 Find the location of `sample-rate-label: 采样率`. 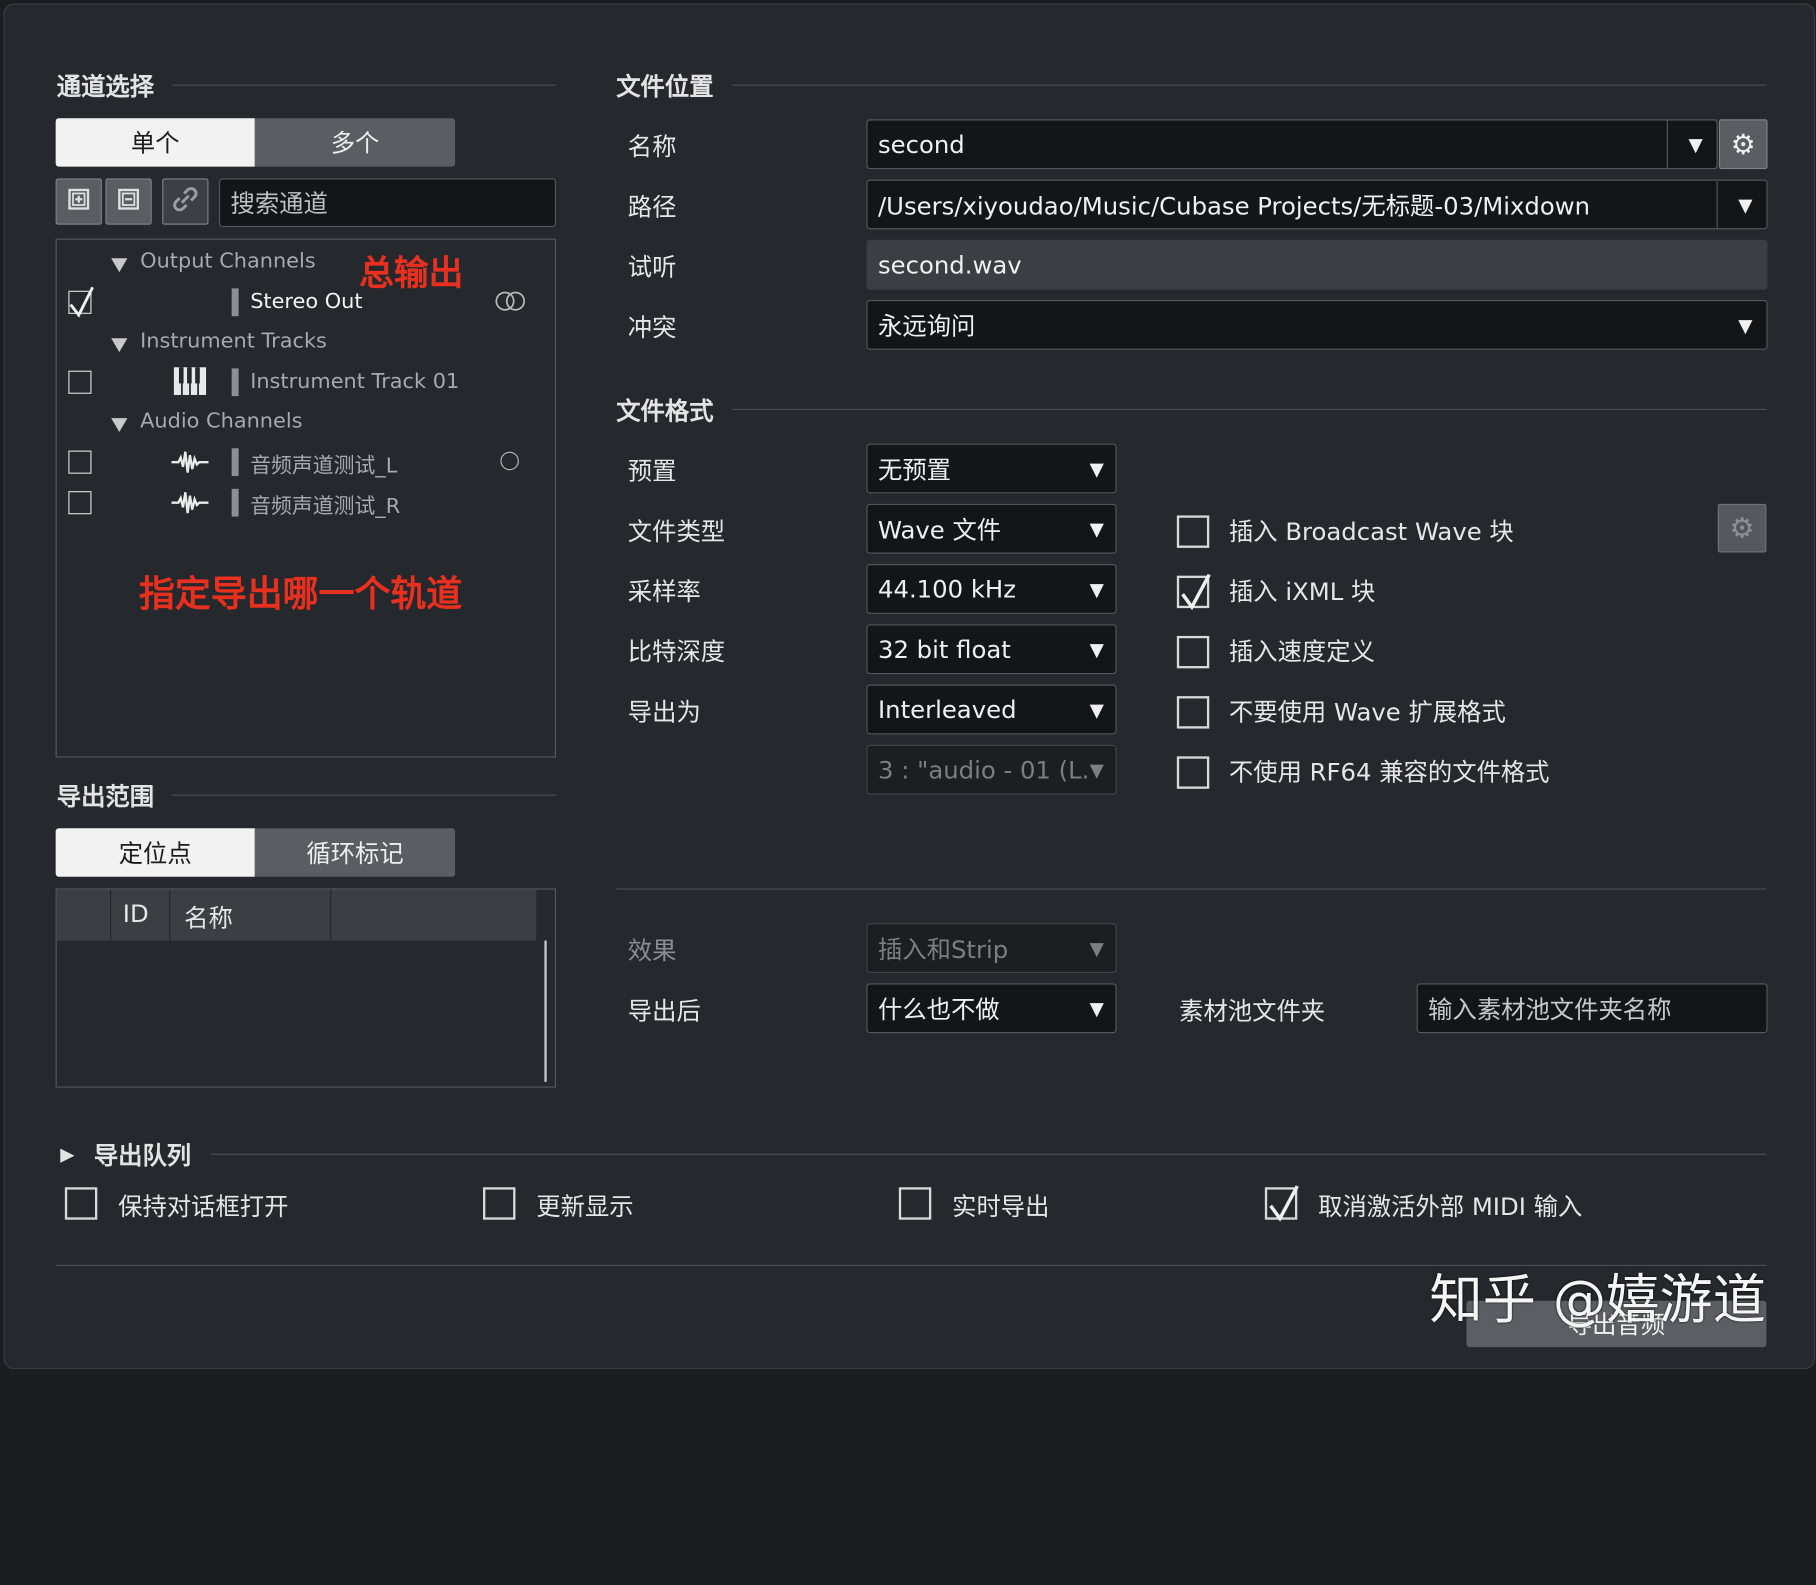

sample-rate-label: 采样率 is located at coordinates (664, 591).